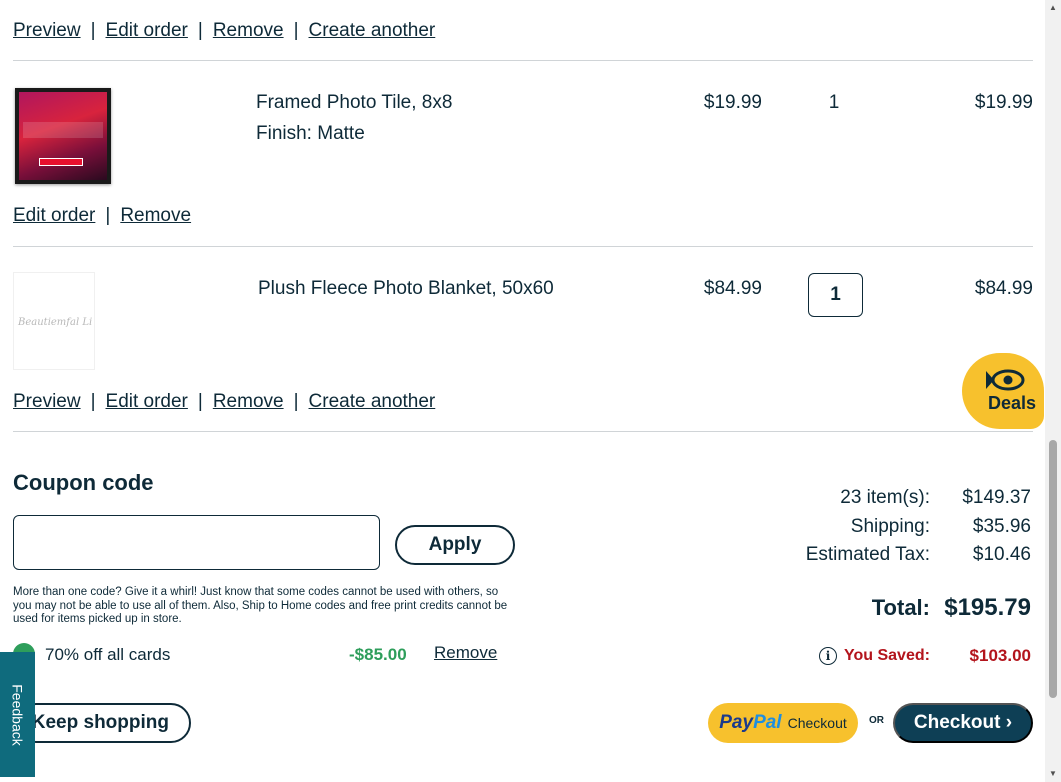 The image size is (1061, 782). What do you see at coordinates (455, 545) in the screenshot?
I see `apply-button: Apply` at bounding box center [455, 545].